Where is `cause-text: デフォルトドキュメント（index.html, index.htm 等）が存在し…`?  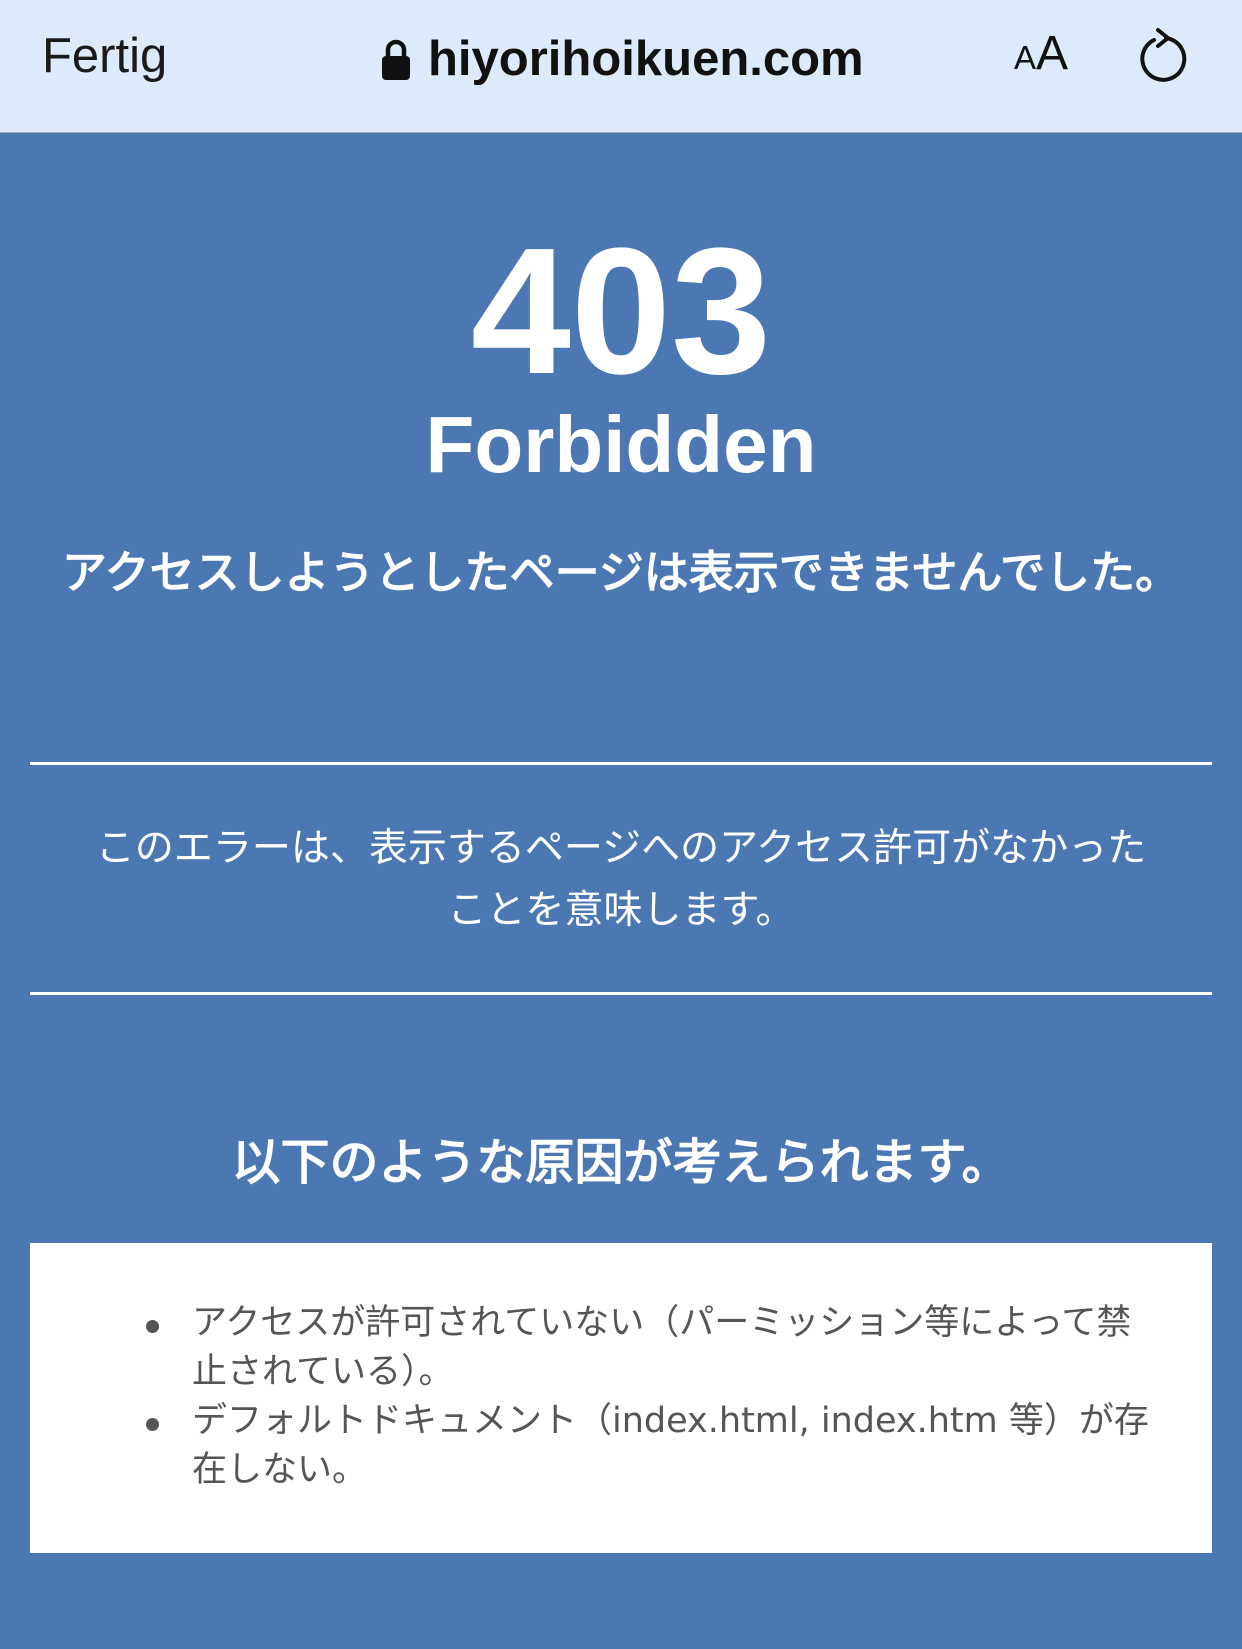
cause-text: デフォルトドキュメント（index.html, index.htm 等）が存在し… is located at coordinates (670, 1445).